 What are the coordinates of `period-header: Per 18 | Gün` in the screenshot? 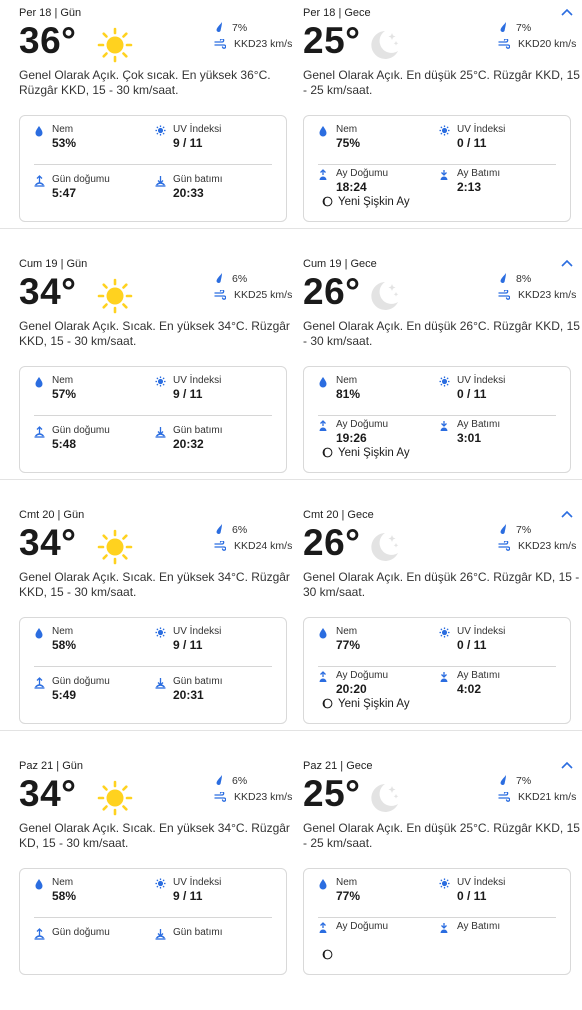 It's located at (50, 13).